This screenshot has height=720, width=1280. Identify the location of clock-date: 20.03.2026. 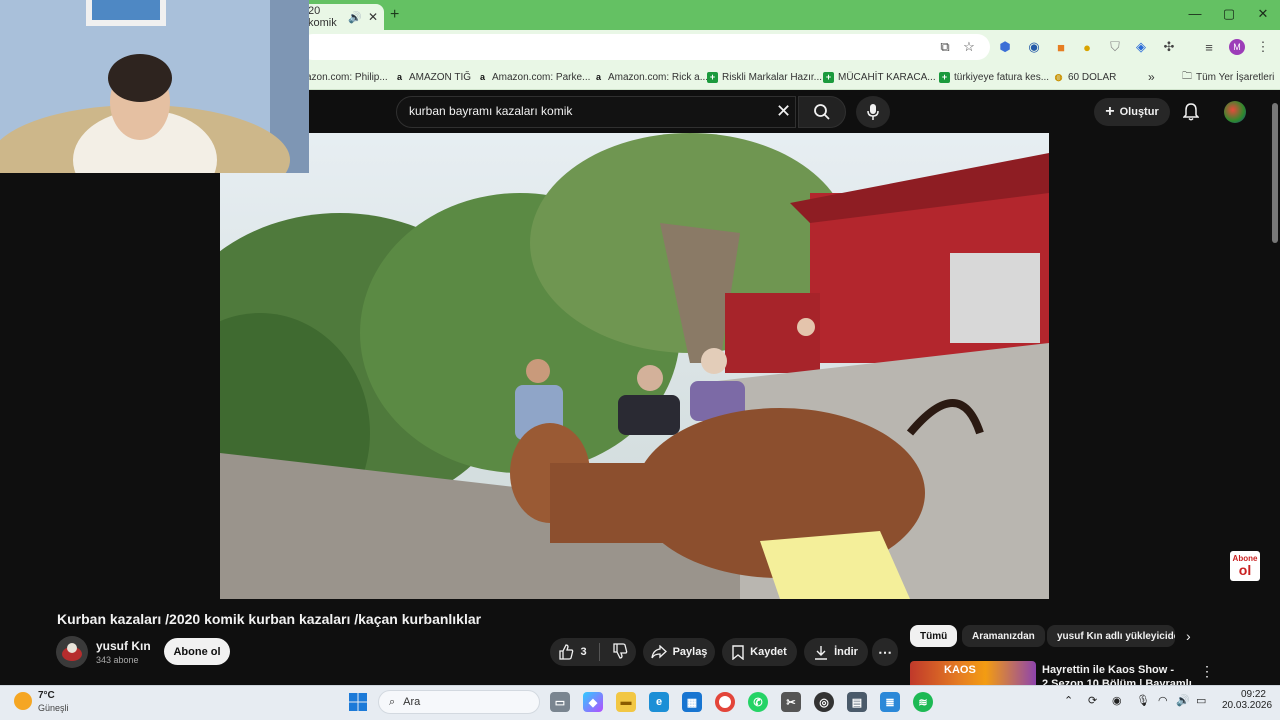
(1247, 705).